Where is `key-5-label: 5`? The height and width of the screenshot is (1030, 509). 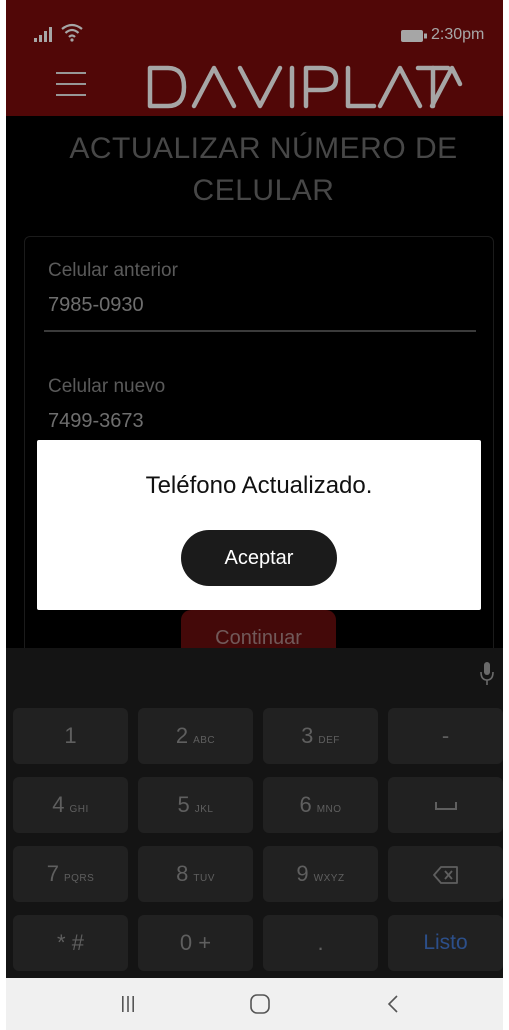 key-5-label: 5 is located at coordinates (183, 804).